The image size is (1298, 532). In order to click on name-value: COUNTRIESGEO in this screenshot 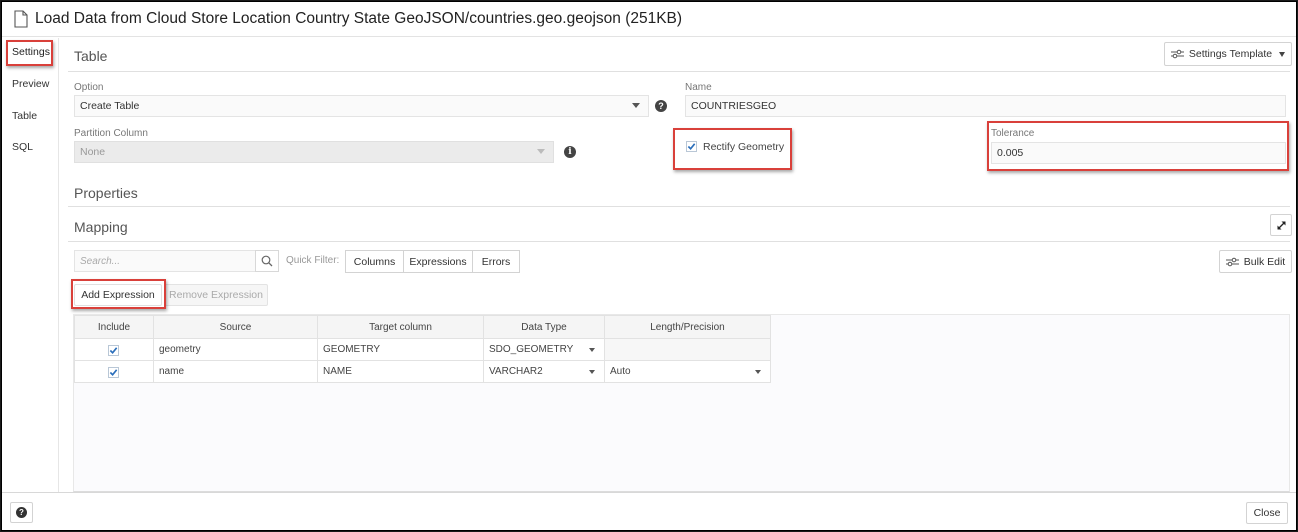, I will do `click(734, 106)`.